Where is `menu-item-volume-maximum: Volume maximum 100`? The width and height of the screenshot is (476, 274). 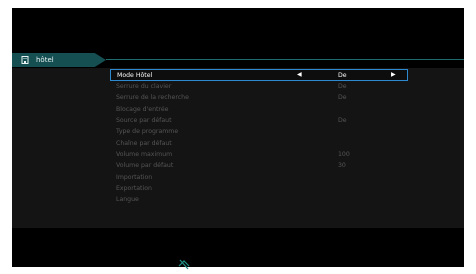 menu-item-volume-maximum: Volume maximum 100 is located at coordinates (259, 154).